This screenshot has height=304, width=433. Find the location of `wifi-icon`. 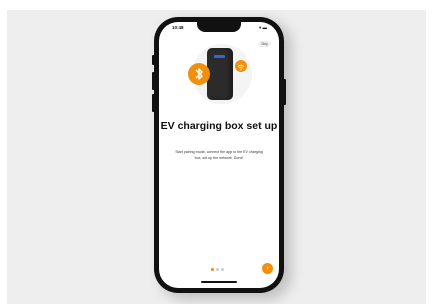

wifi-icon is located at coordinates (241, 66).